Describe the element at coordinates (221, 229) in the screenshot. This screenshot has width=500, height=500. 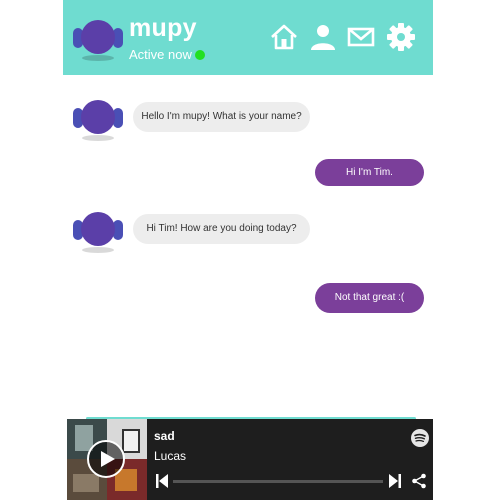
I see `bot-message-2: Hi Tim! How are you doing today?` at that location.